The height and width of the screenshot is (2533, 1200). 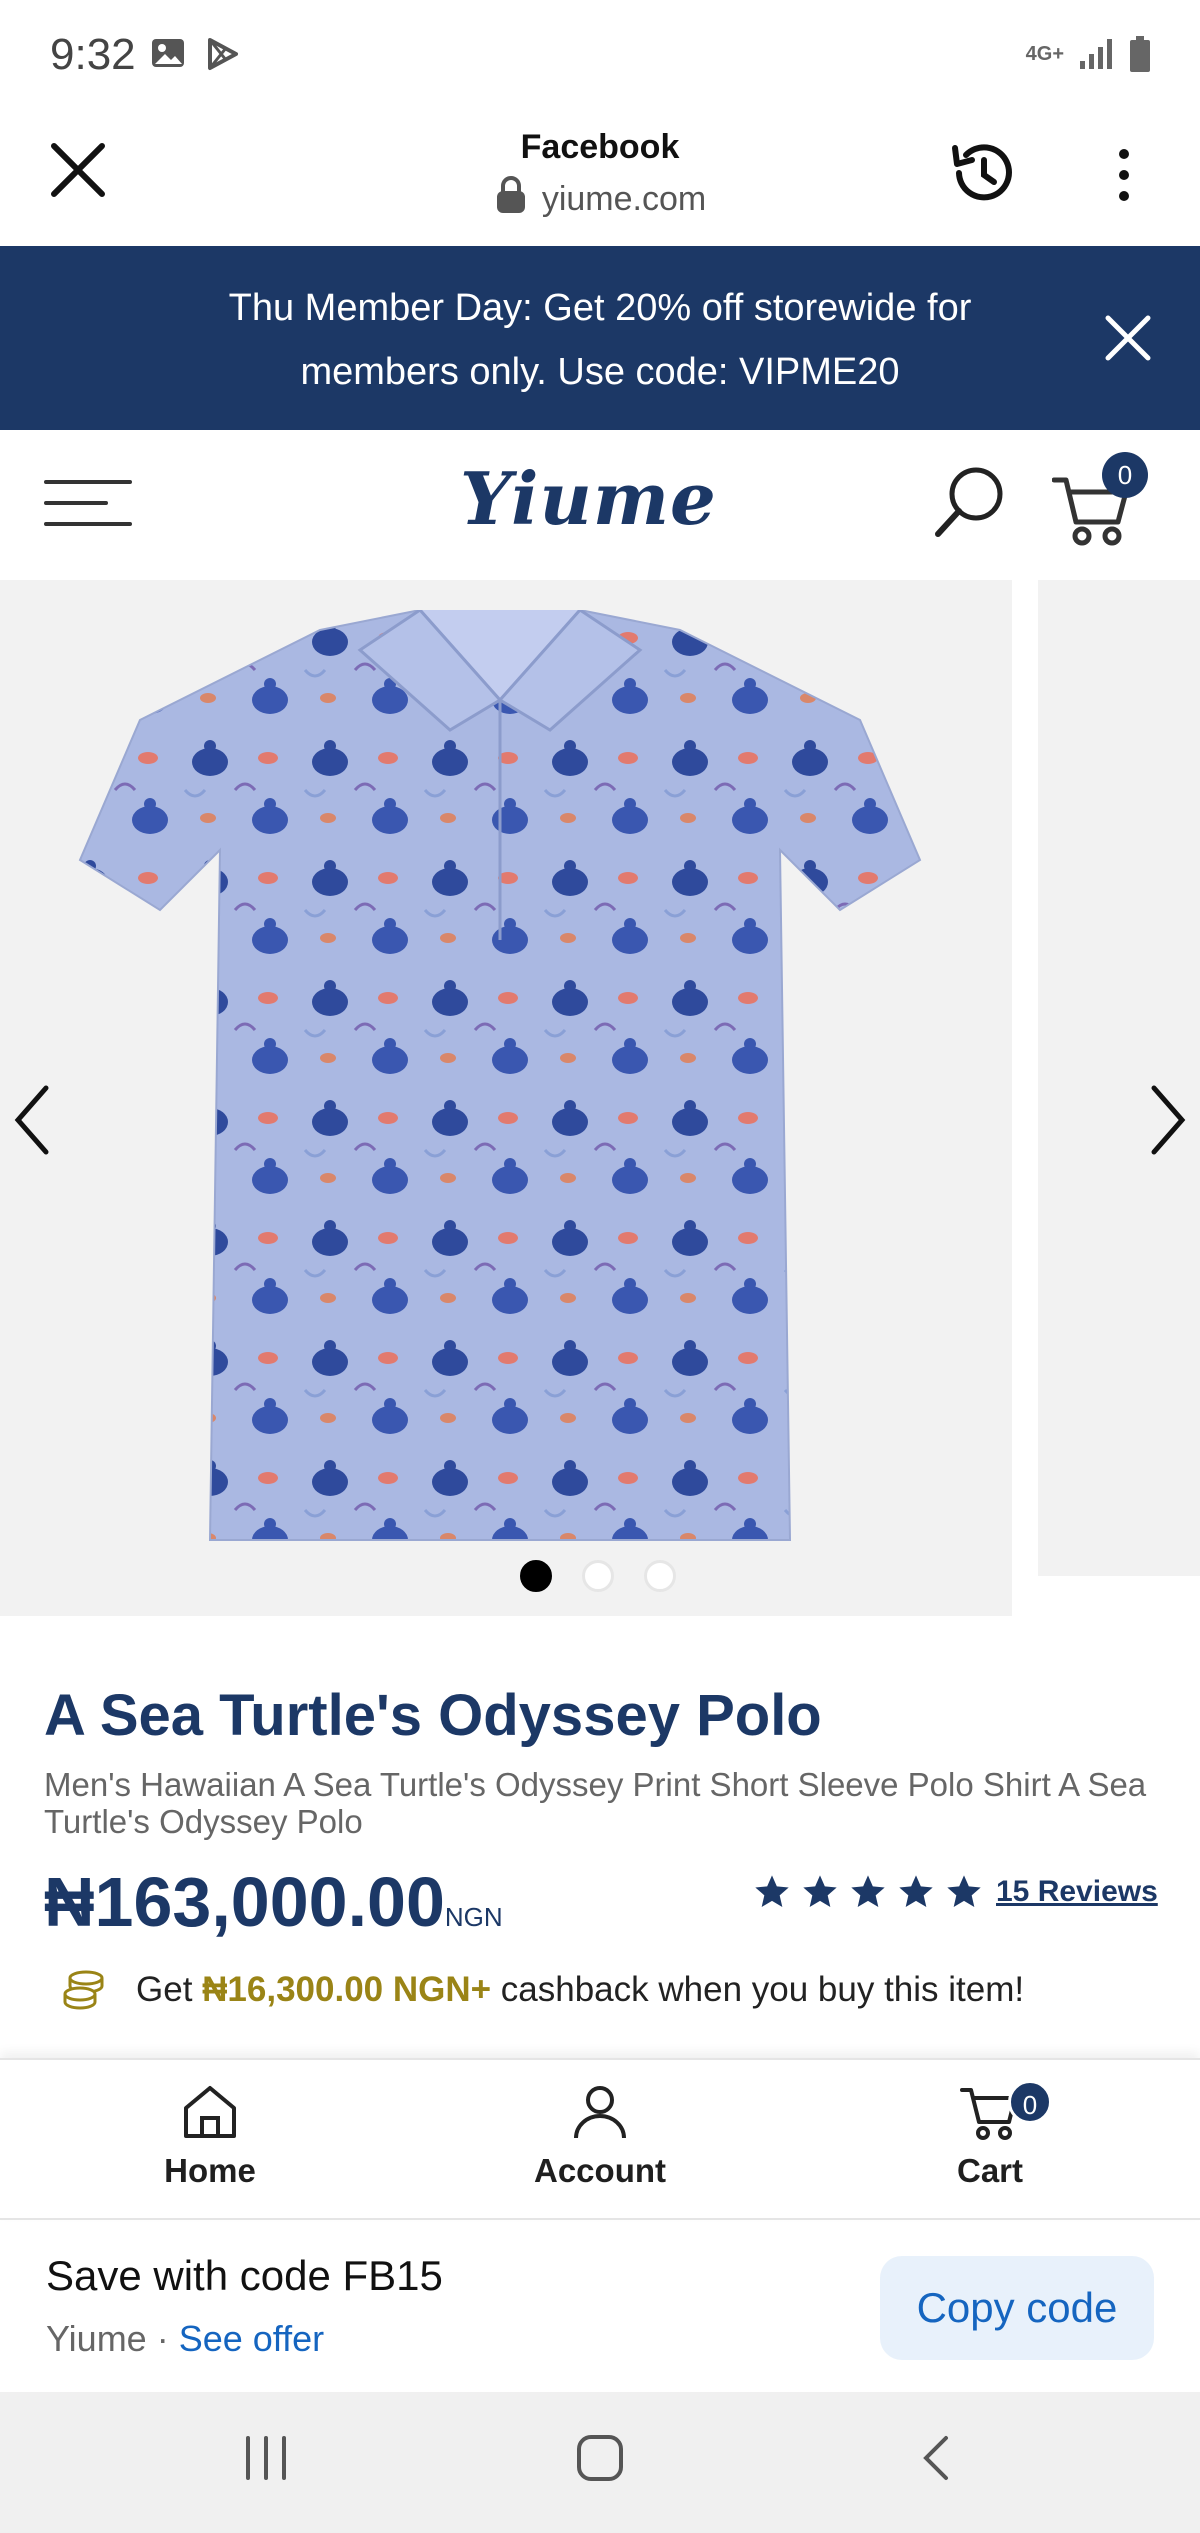 What do you see at coordinates (600, 2458) in the screenshot?
I see `home-button-icon` at bounding box center [600, 2458].